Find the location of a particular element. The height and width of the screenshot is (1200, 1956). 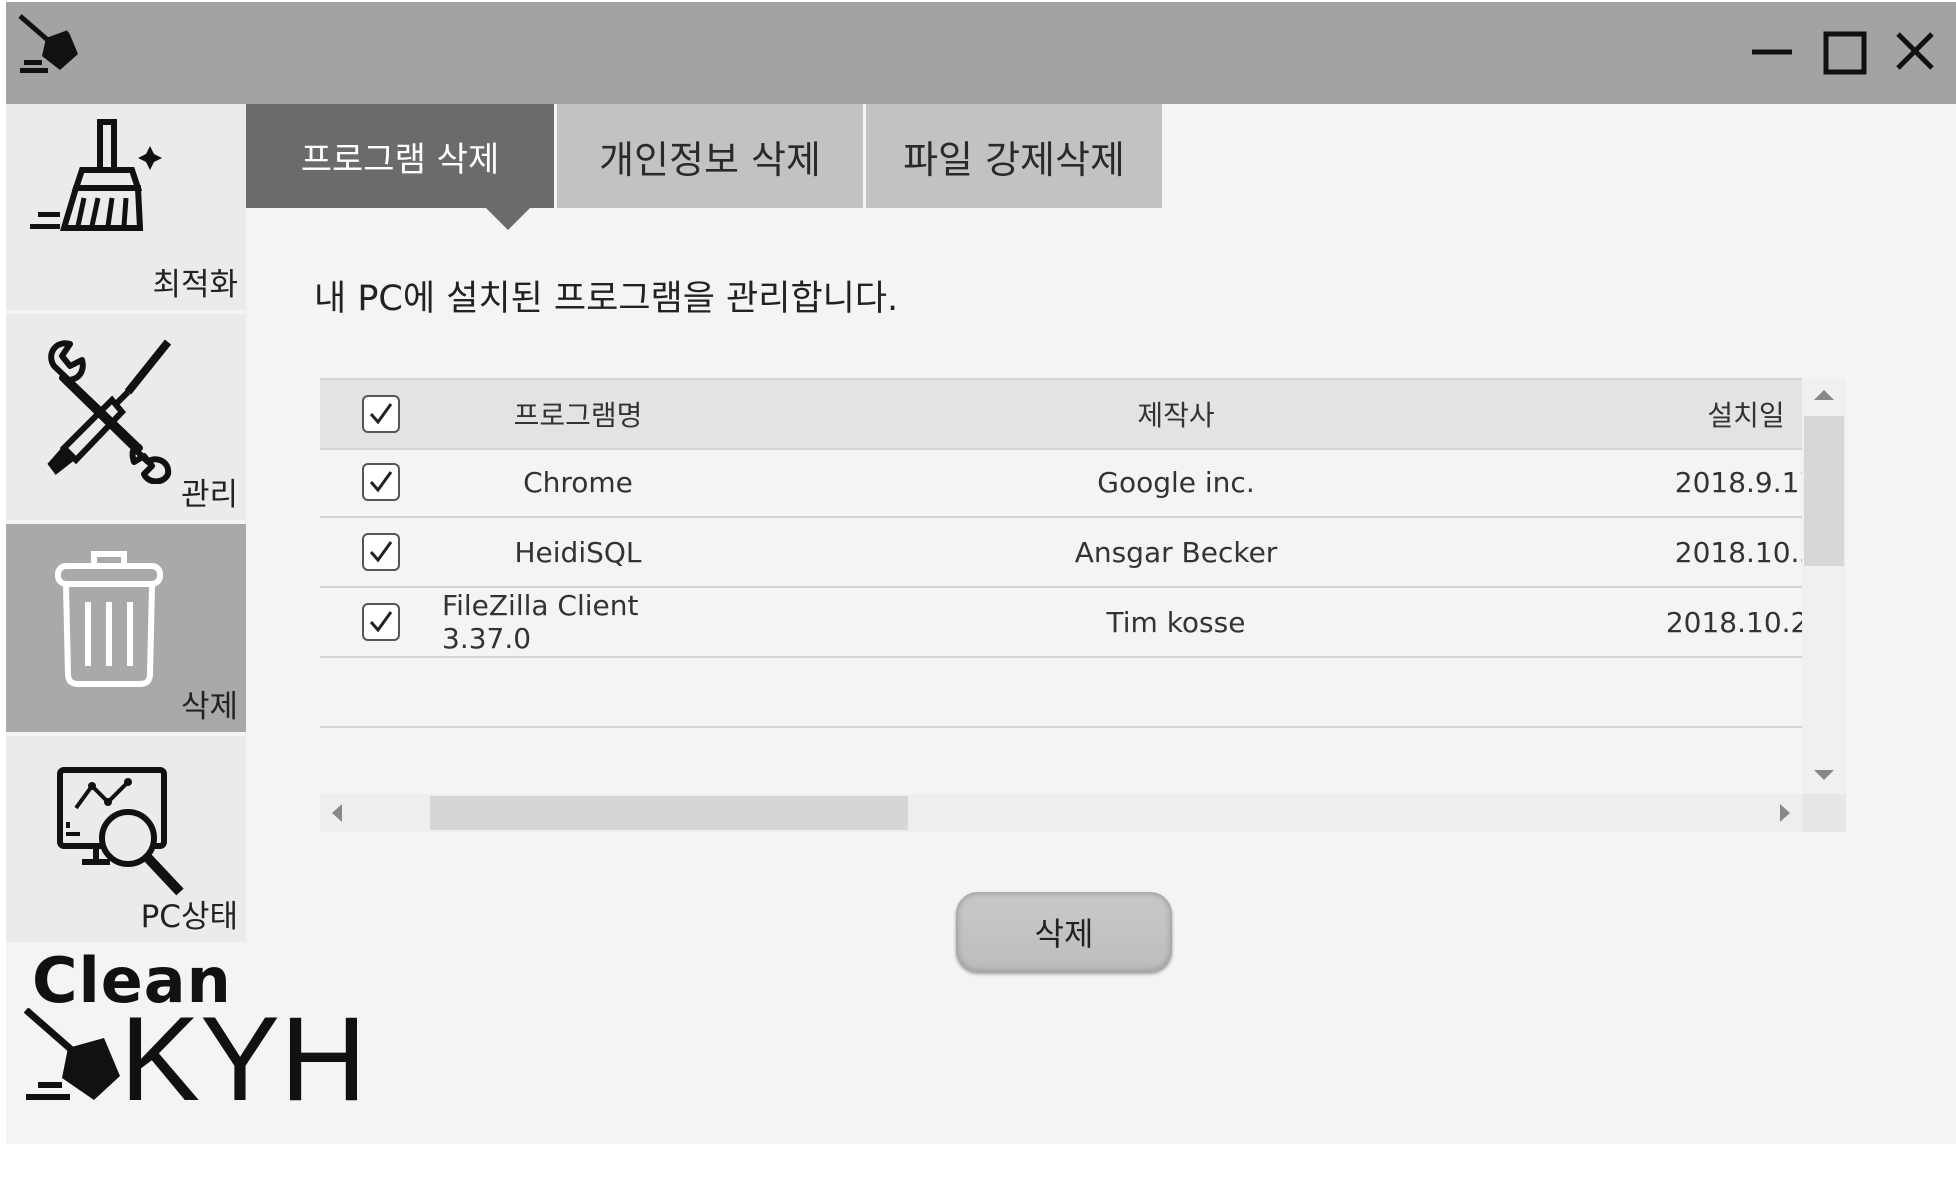

title-bar is located at coordinates (981, 53).